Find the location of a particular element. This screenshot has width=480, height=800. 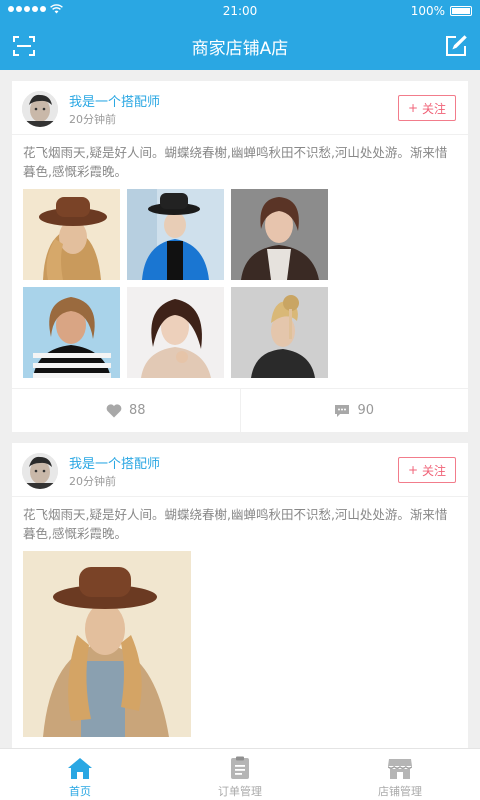

tab-label: 店铺管理 is located at coordinates (400, 791).